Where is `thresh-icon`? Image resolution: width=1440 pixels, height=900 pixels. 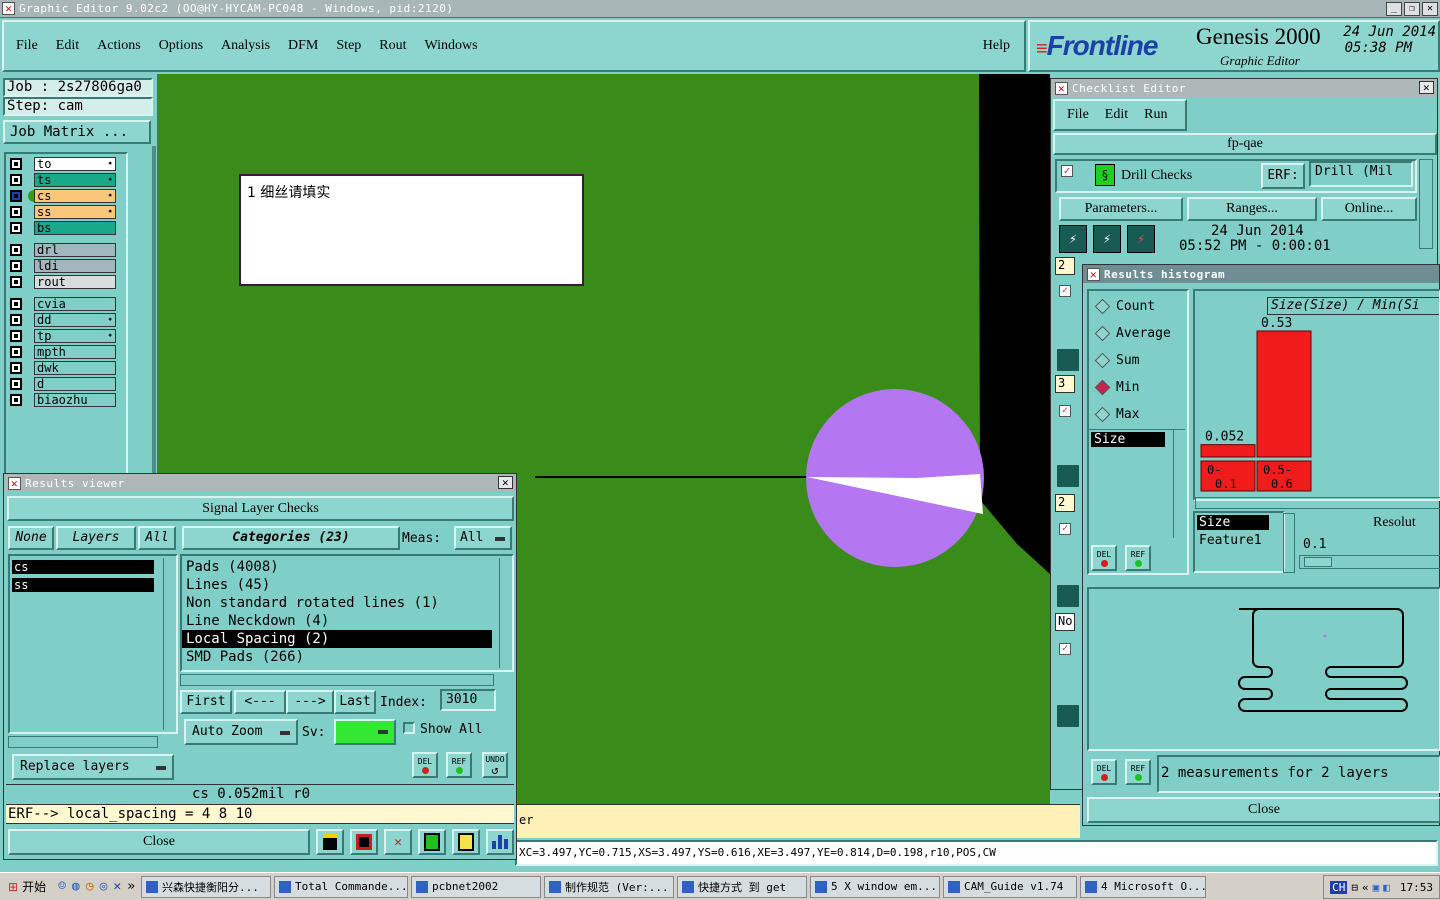 thresh-icon is located at coordinates (330, 842).